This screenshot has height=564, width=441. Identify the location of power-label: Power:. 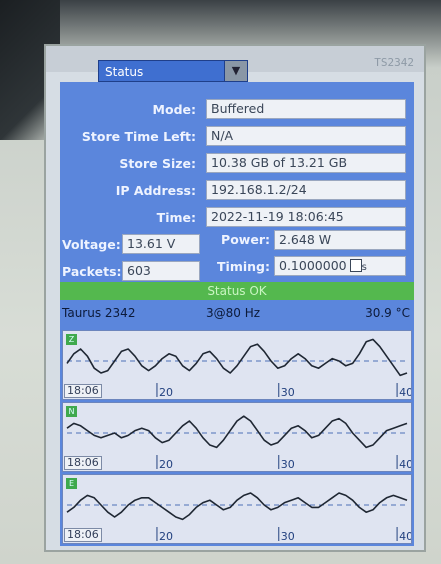
(245, 239).